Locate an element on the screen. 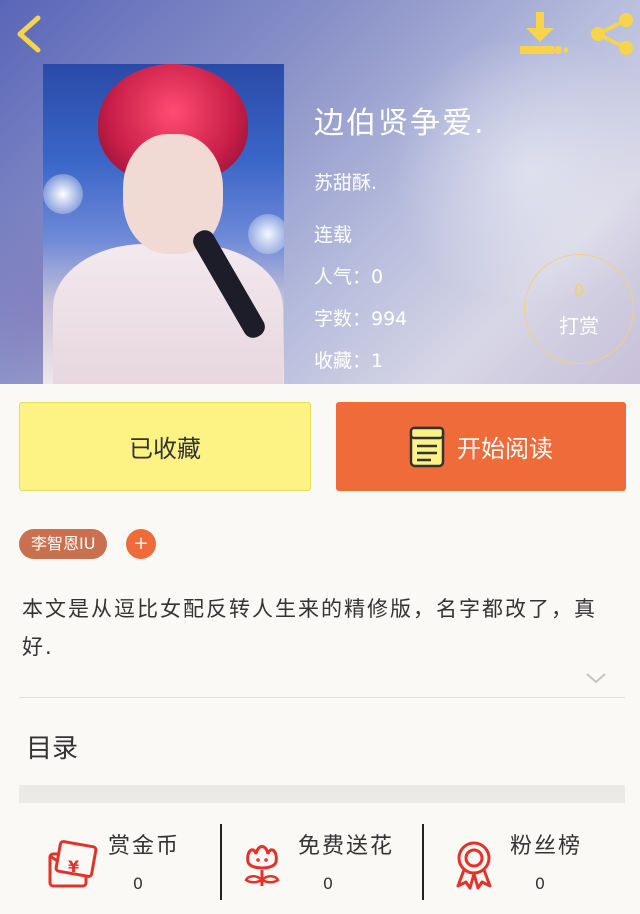 The width and height of the screenshot is (640, 914). back-button is located at coordinates (30, 34).